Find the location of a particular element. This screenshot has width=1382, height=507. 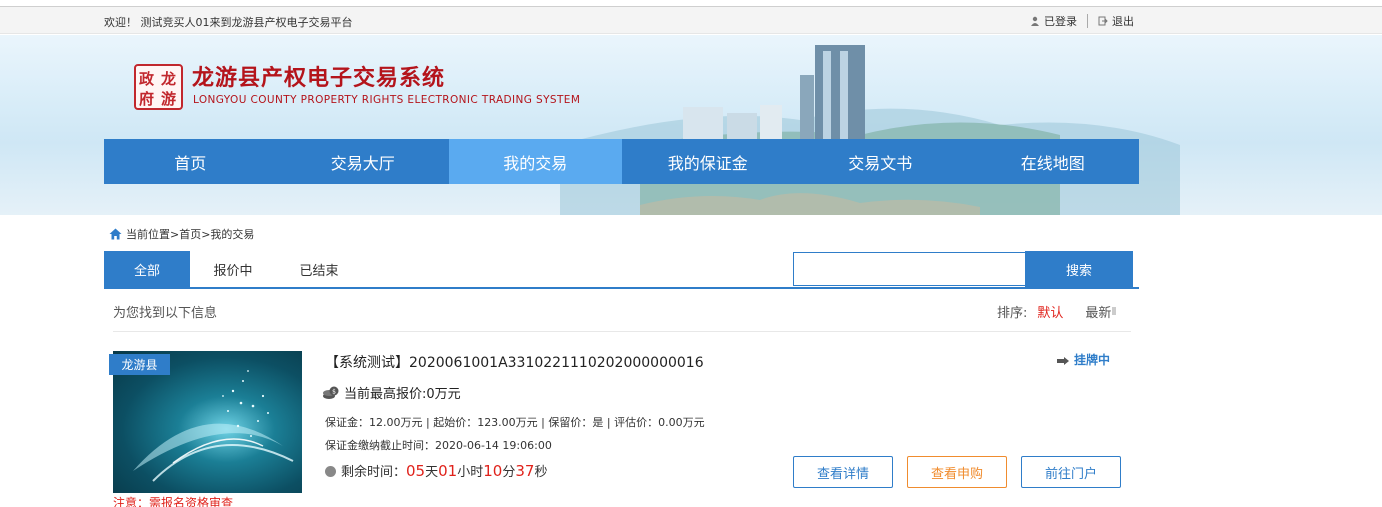

clock-icon is located at coordinates (330, 471).